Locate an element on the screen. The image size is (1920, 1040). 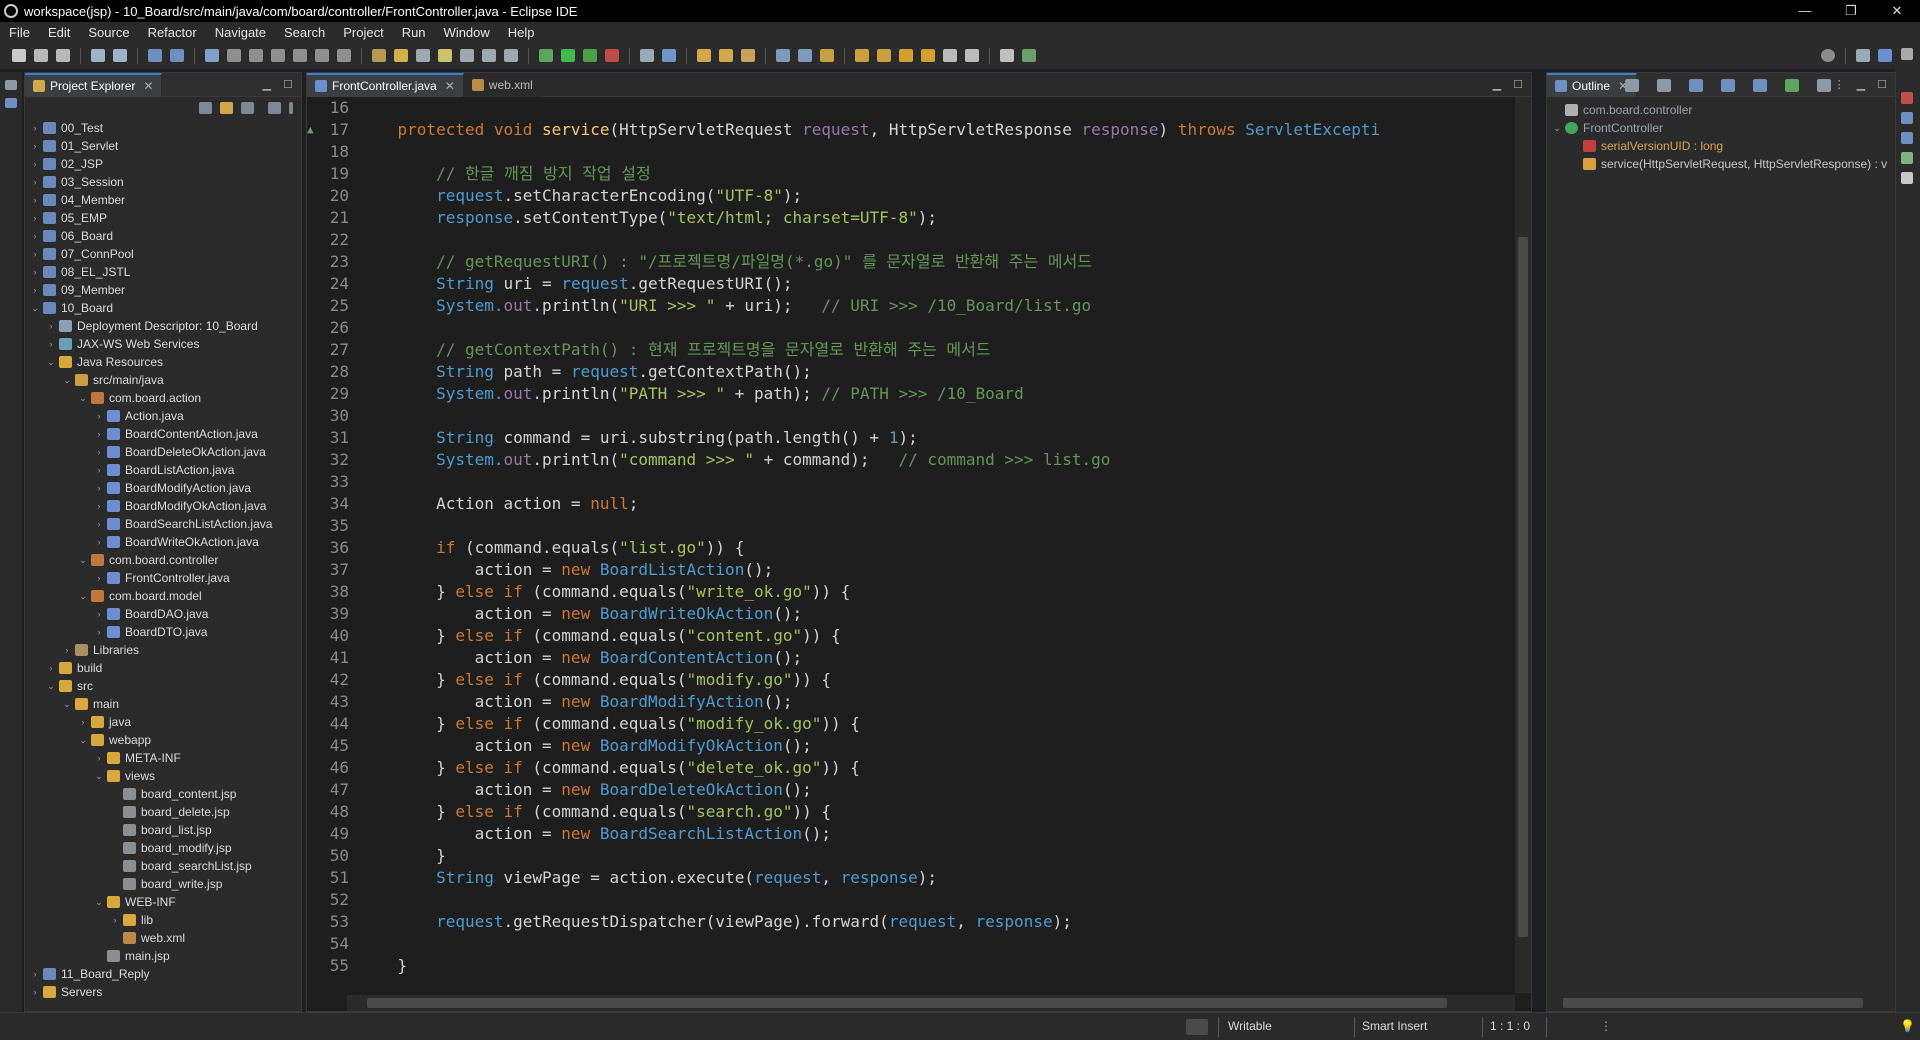
code-line: 33 is located at coordinates (911, 482).